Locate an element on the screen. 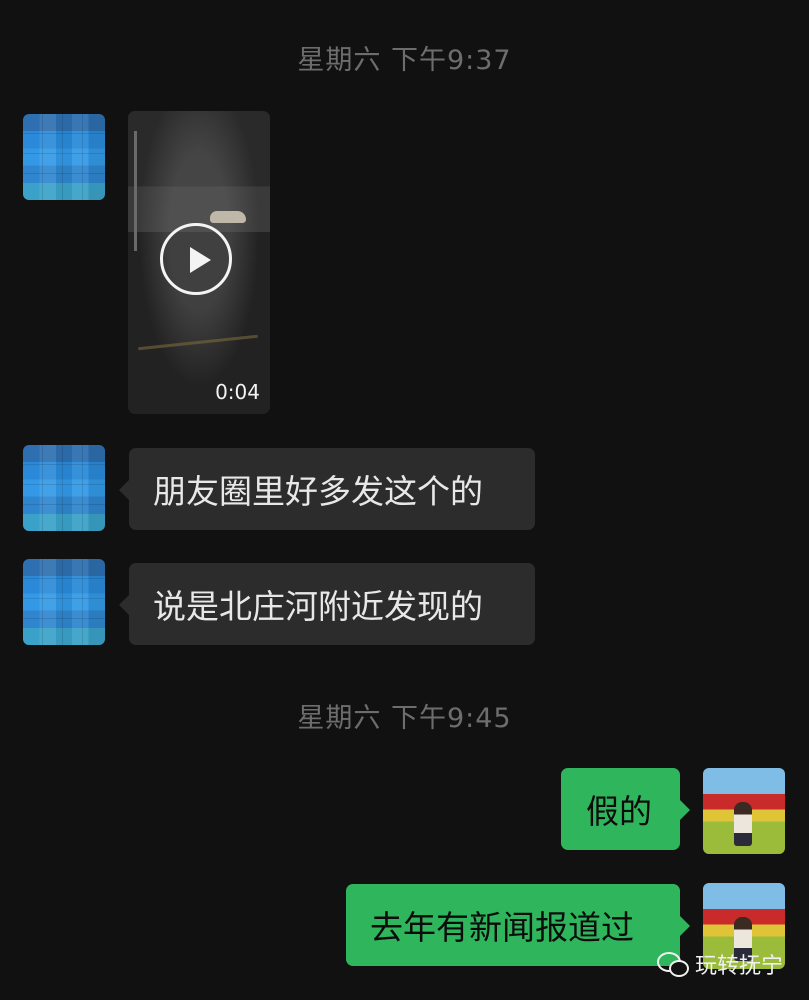 This screenshot has width=809, height=1000. wechat-icon is located at coordinates (672, 964).